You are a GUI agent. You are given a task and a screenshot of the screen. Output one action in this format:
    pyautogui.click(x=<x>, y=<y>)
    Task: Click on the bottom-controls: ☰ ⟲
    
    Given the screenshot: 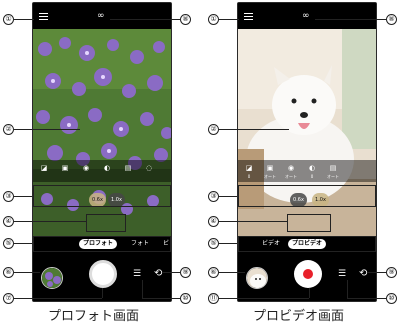 What is the action you would take?
    pyautogui.click(x=307, y=276)
    